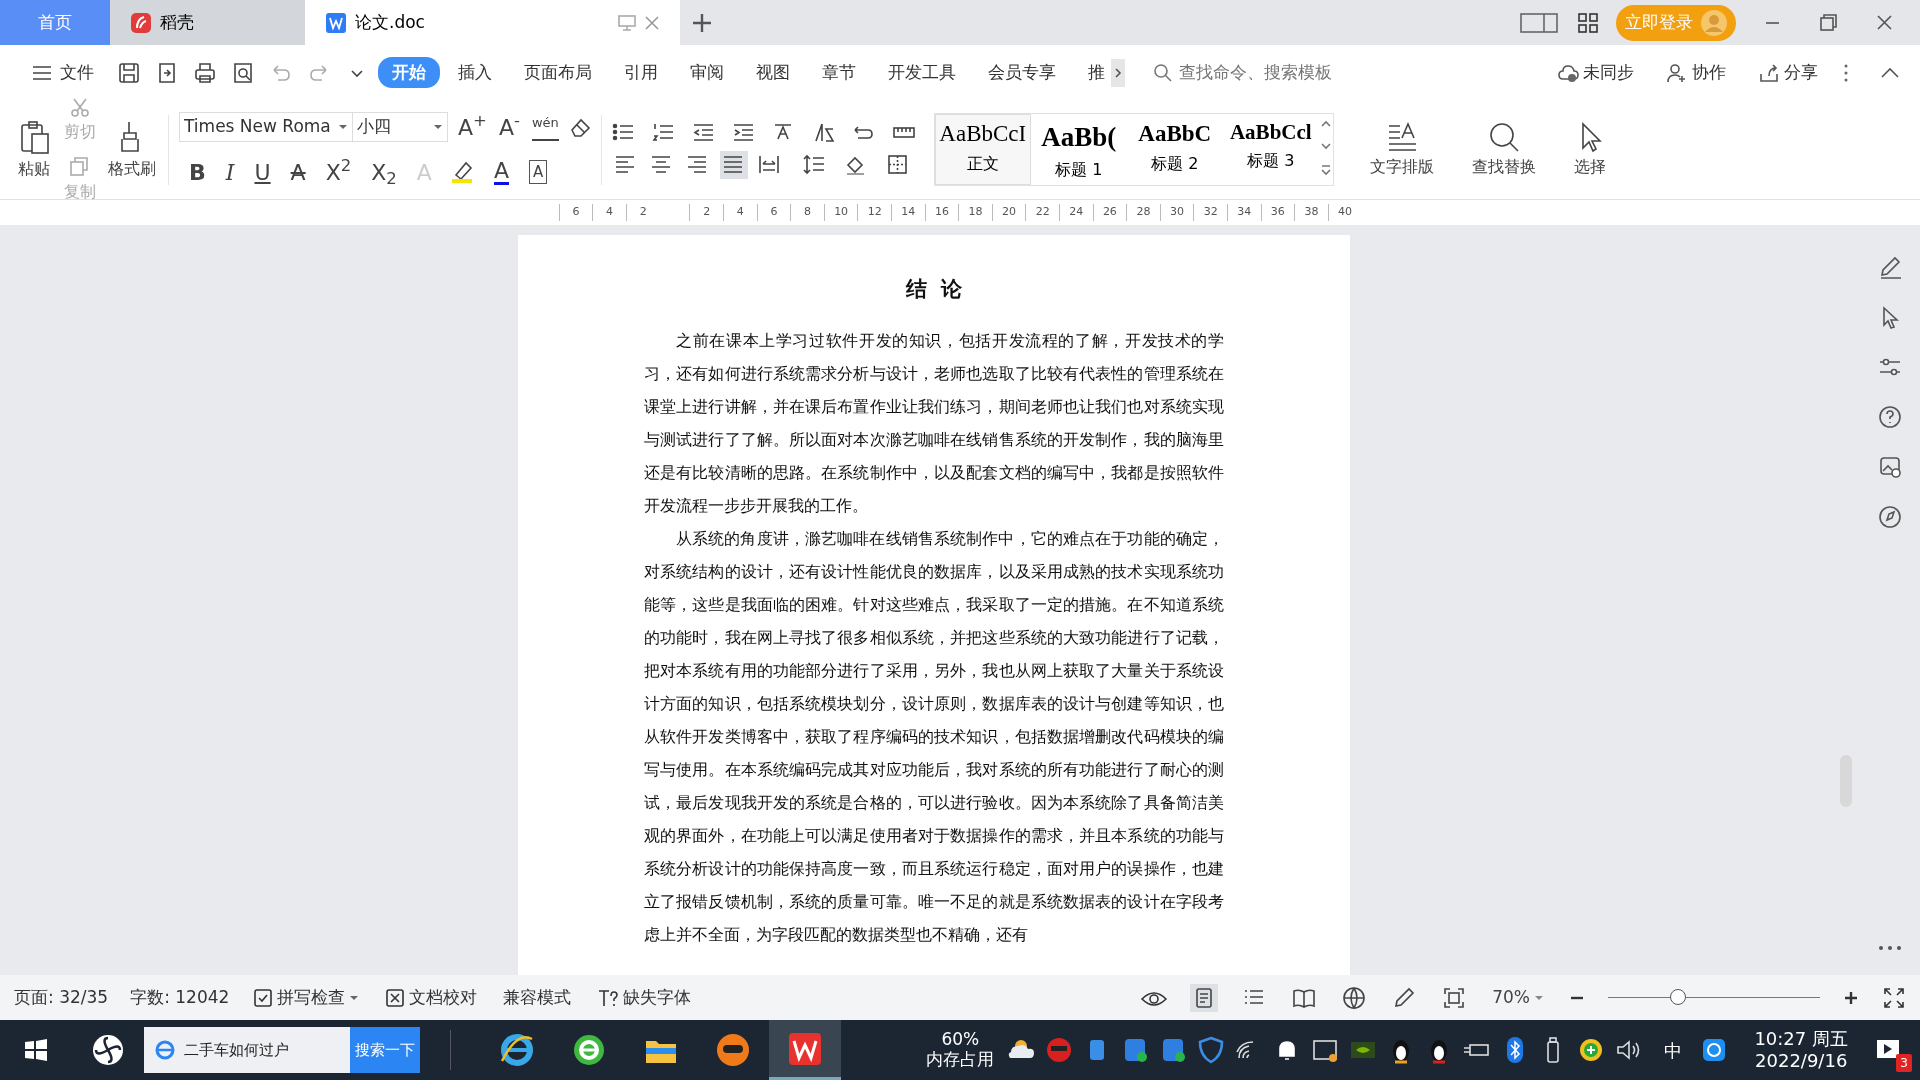  What do you see at coordinates (63, 72) in the screenshot?
I see `file-menu: 文件` at bounding box center [63, 72].